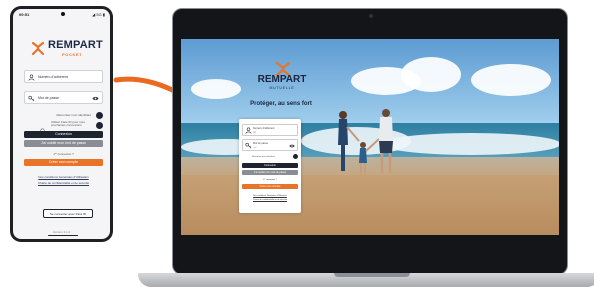  I want to click on member-number-value: 00, so click(254, 132).